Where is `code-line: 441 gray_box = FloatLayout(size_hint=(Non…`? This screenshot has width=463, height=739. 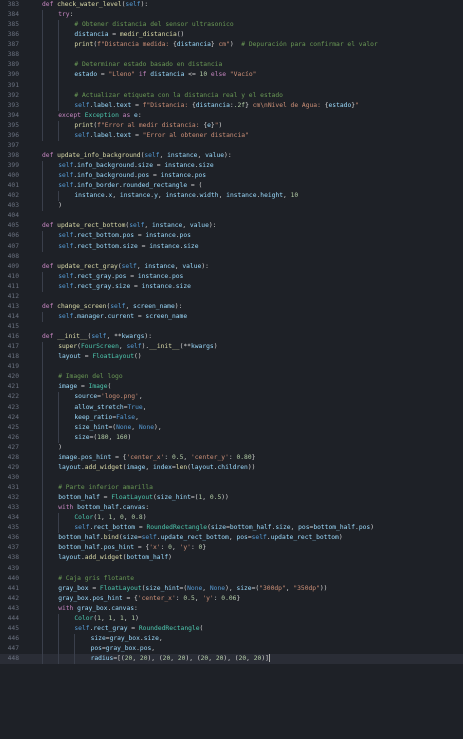
code-line: 441 gray_box = FloatLayout(size_hint=(Non… is located at coordinates (231, 588).